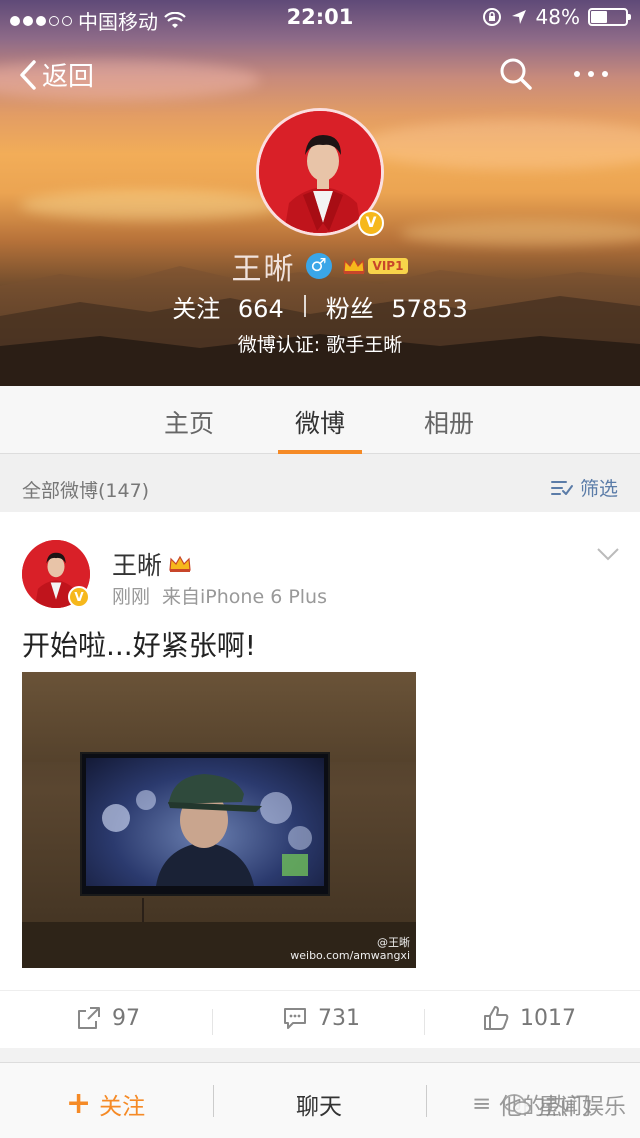 The height and width of the screenshot is (1138, 640). What do you see at coordinates (260, 308) in the screenshot?
I see `following-count: 664` at bounding box center [260, 308].